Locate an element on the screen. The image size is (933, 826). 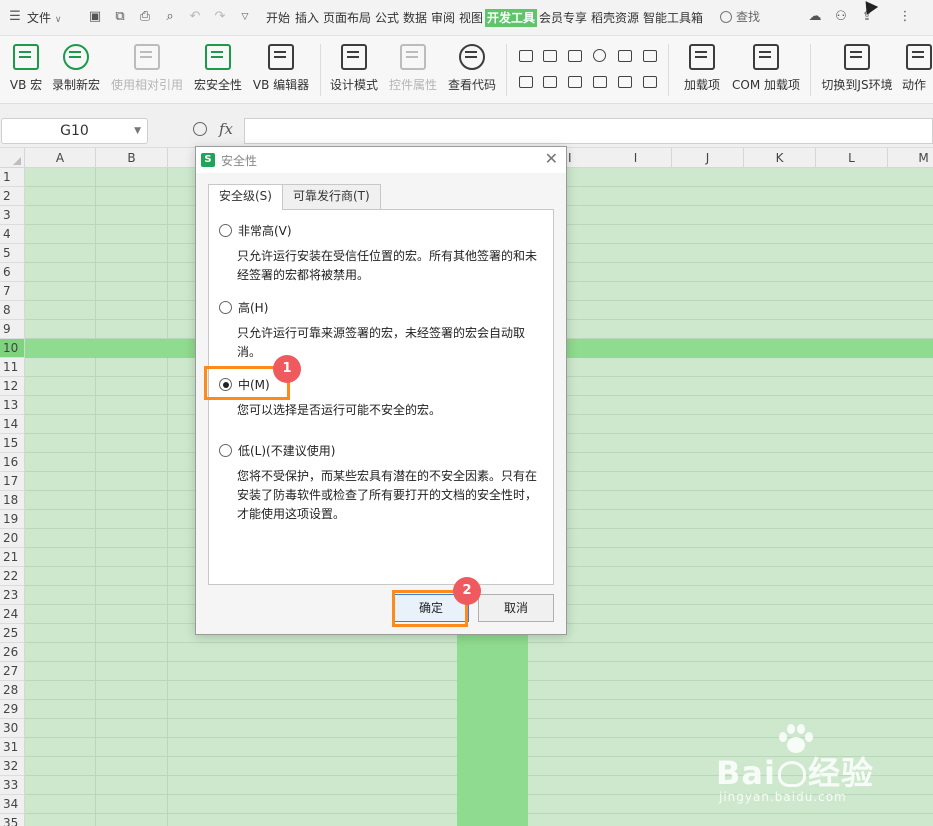
file-menu: 文件 ∨ is located at coordinates (44, 18).